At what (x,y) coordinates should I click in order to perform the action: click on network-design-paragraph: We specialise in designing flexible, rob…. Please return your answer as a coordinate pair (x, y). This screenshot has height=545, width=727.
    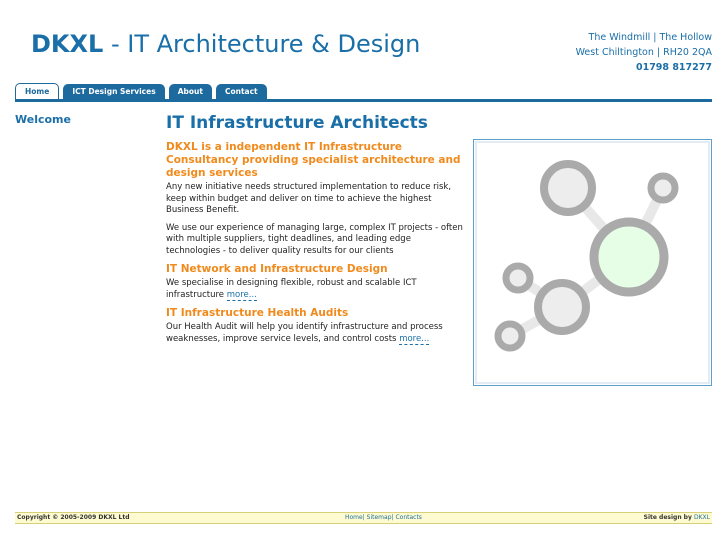
    Looking at the image, I should click on (315, 289).